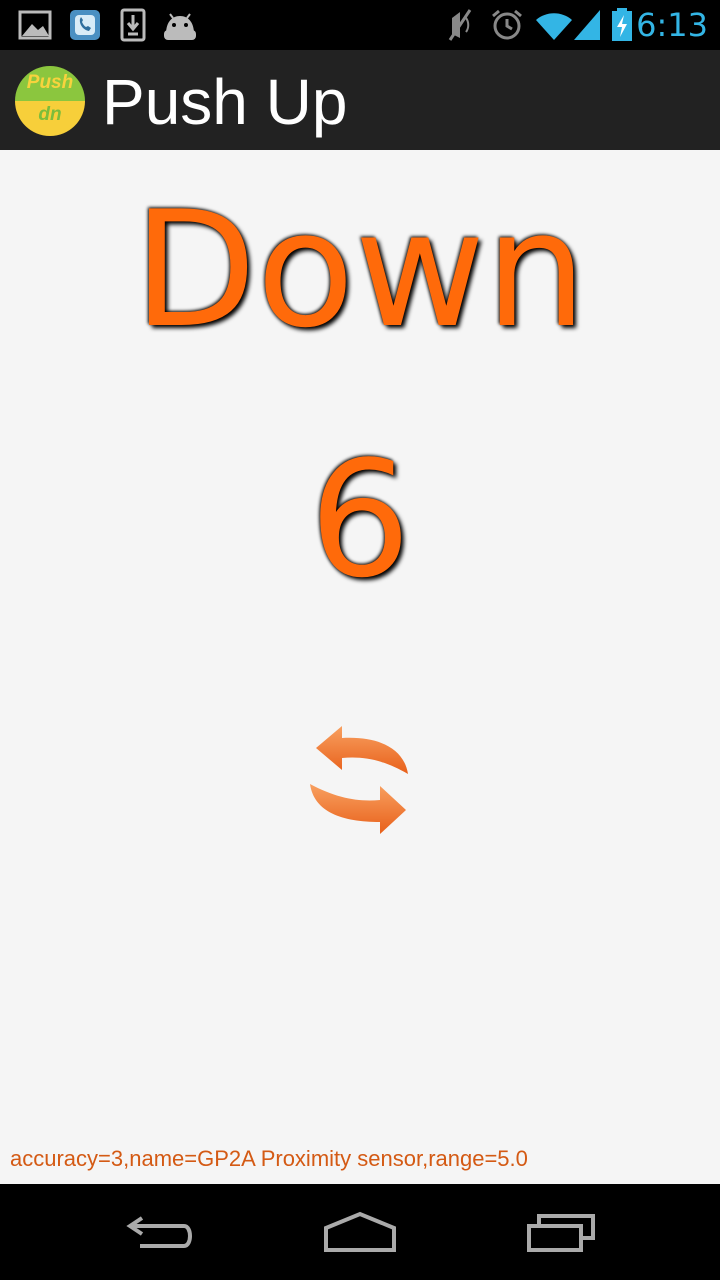 This screenshot has height=1280, width=720. Describe the element at coordinates (360, 519) in the screenshot. I see `pushup-counter: 6` at that location.